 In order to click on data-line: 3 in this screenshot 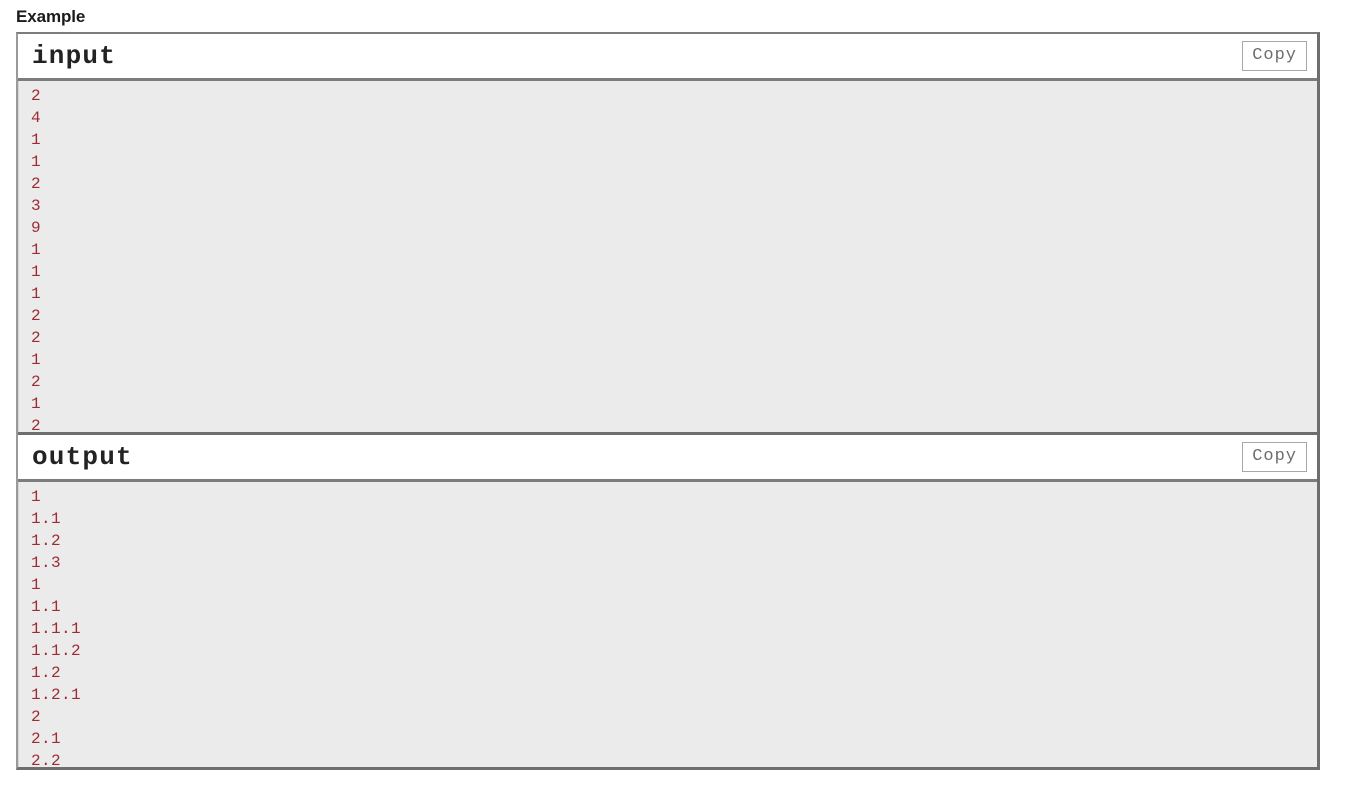, I will do `click(36, 206)`.